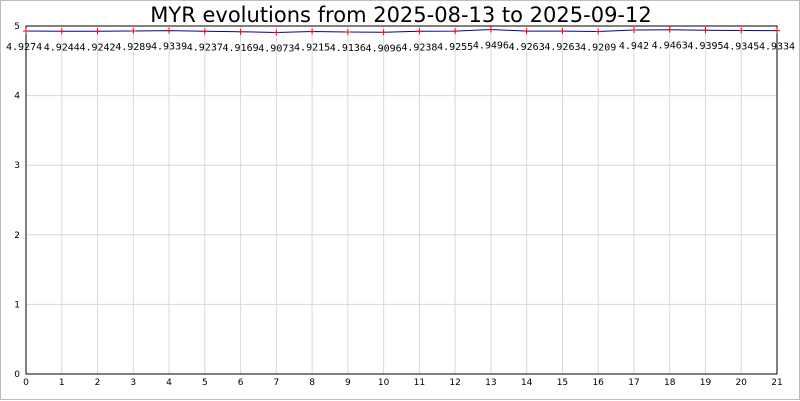 The width and height of the screenshot is (800, 401). I want to click on x-tick-label: 21, so click(776, 383).